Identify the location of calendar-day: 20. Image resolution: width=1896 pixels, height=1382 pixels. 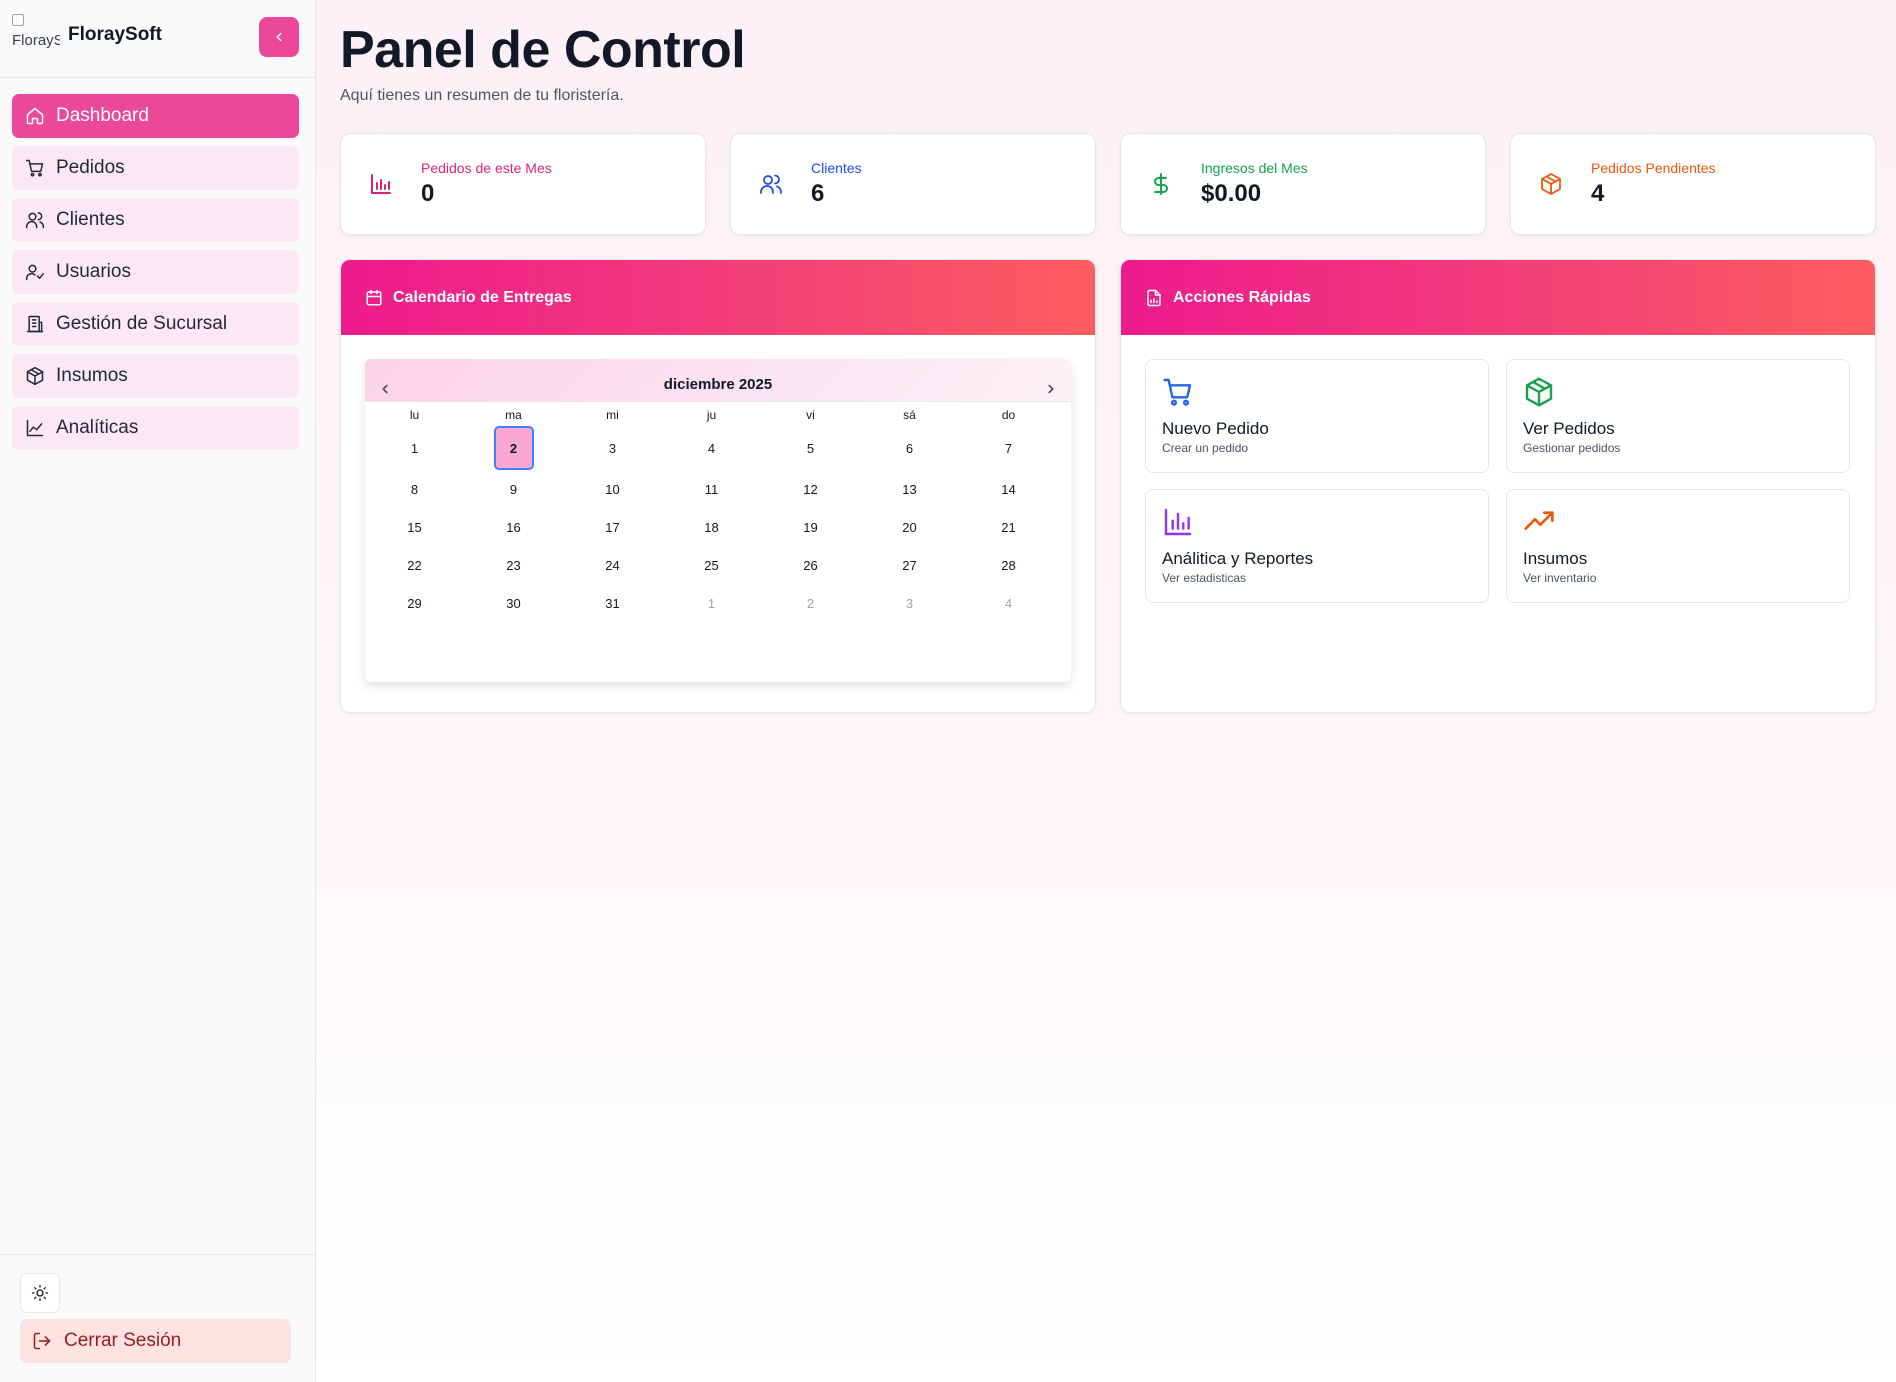
(909, 527).